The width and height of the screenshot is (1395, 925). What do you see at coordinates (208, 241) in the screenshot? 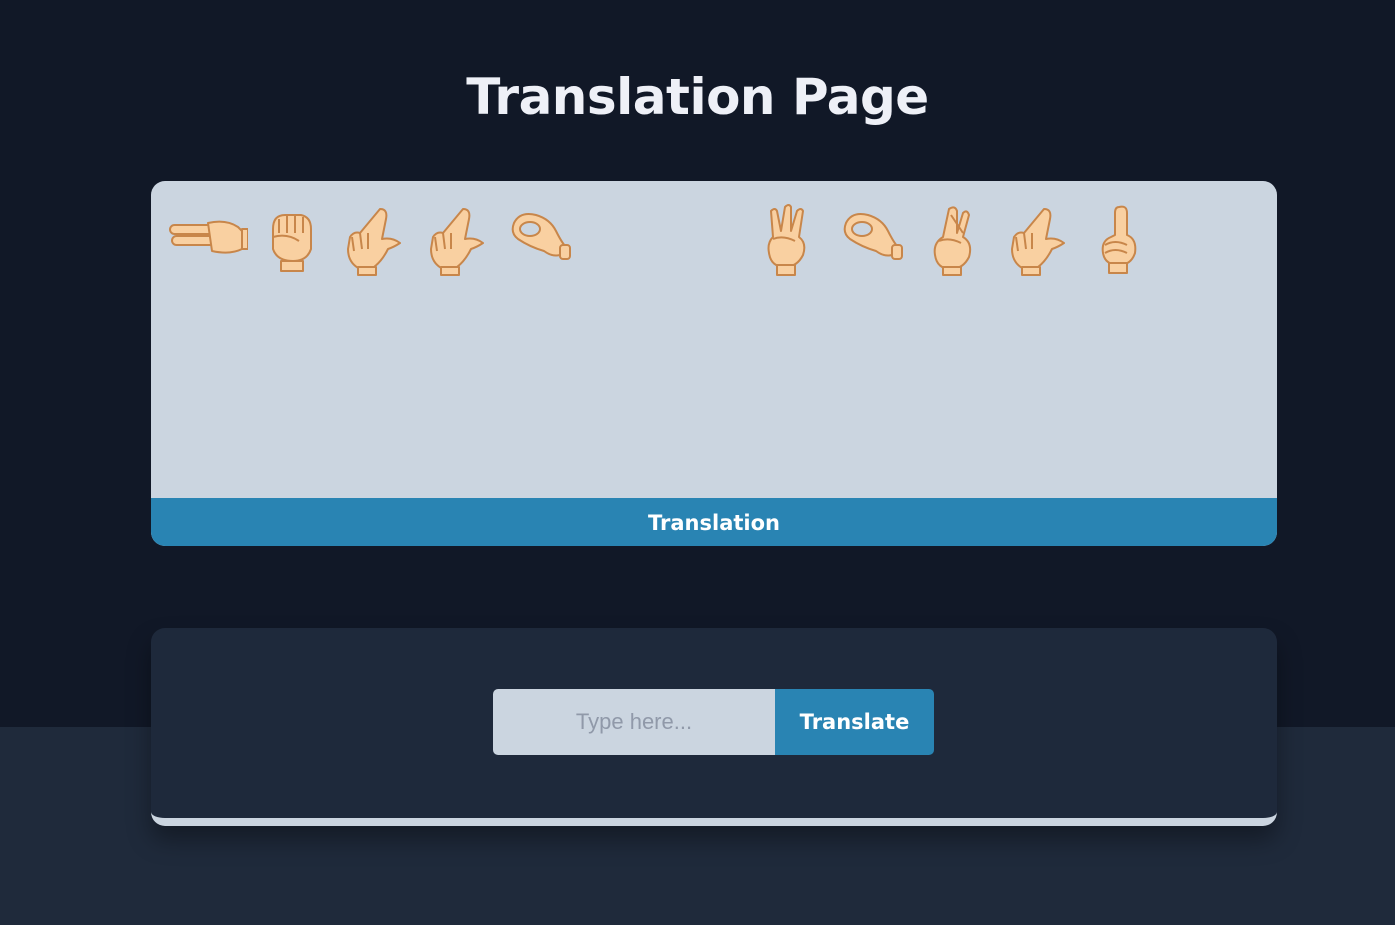
I see `sign-t-icon` at bounding box center [208, 241].